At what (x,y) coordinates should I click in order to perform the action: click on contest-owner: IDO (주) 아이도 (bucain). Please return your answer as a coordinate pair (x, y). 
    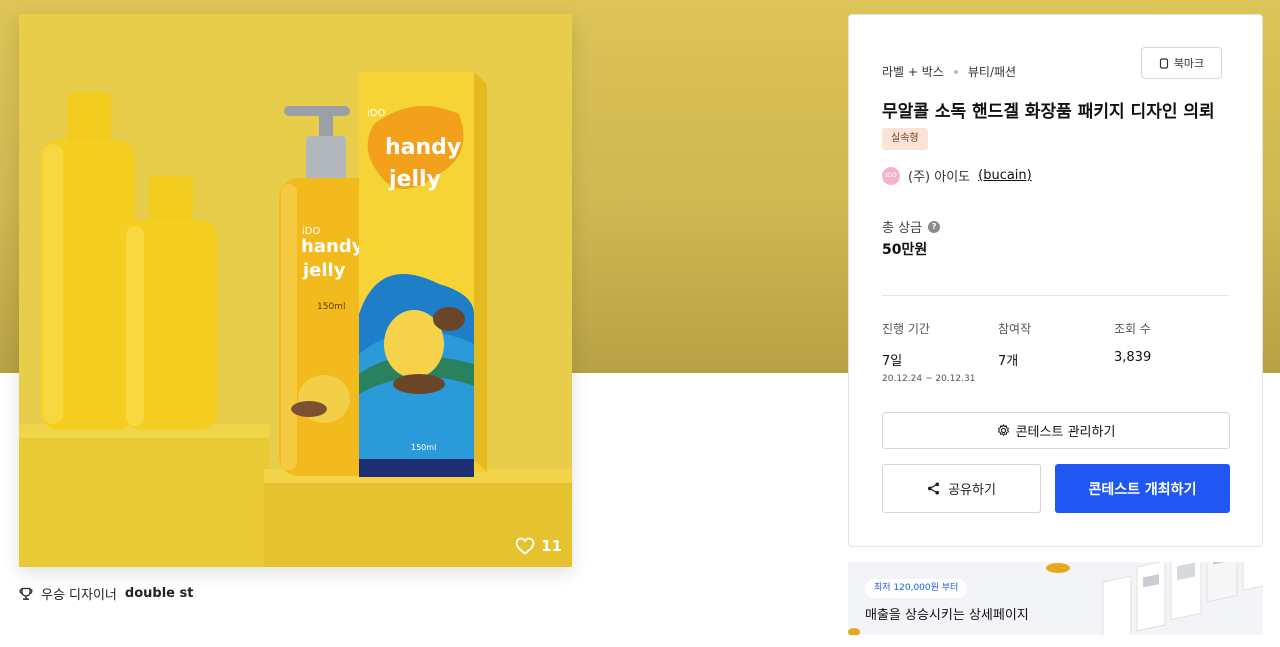
    Looking at the image, I should click on (957, 175).